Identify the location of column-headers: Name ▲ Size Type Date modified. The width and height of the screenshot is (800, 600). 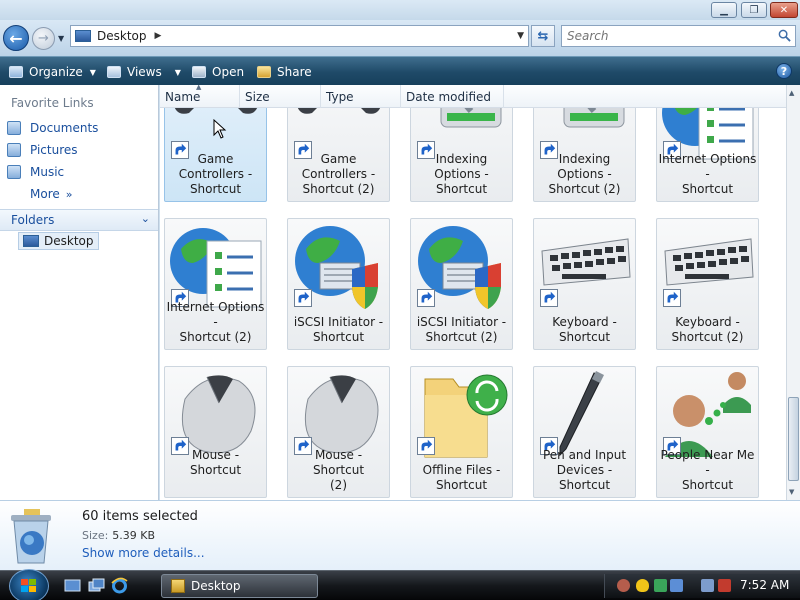
(473, 96).